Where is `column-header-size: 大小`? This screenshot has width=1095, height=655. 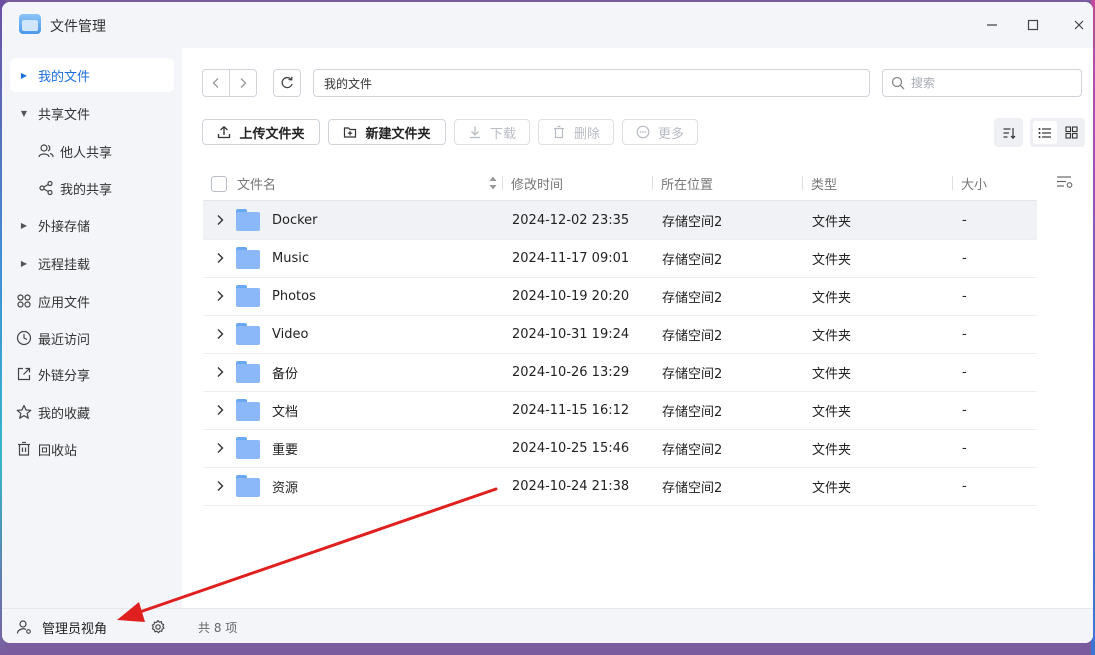 column-header-size: 大小 is located at coordinates (974, 183).